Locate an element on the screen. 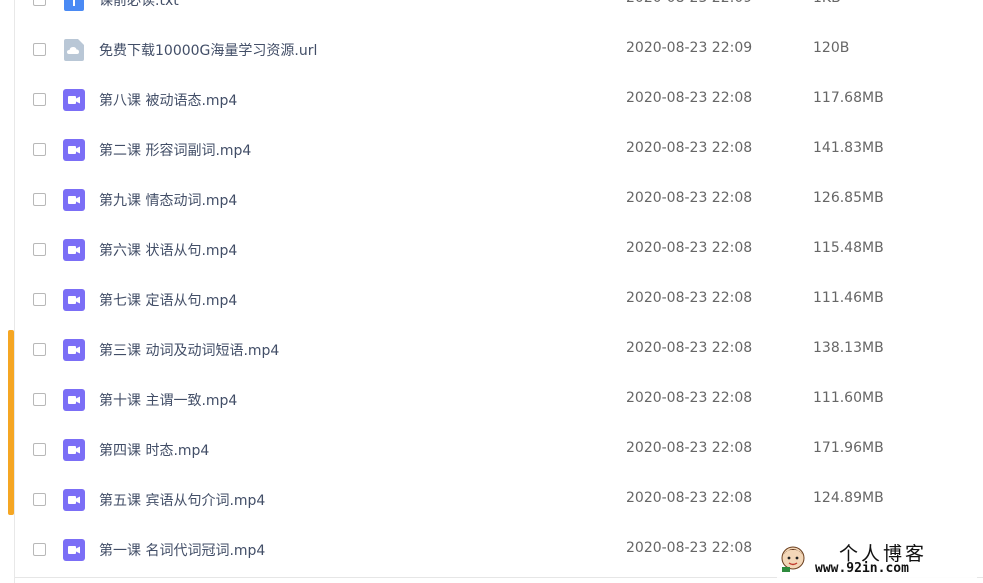 The image size is (983, 583). file-name: 第五课 宾语从句介词.mp4 is located at coordinates (182, 500).